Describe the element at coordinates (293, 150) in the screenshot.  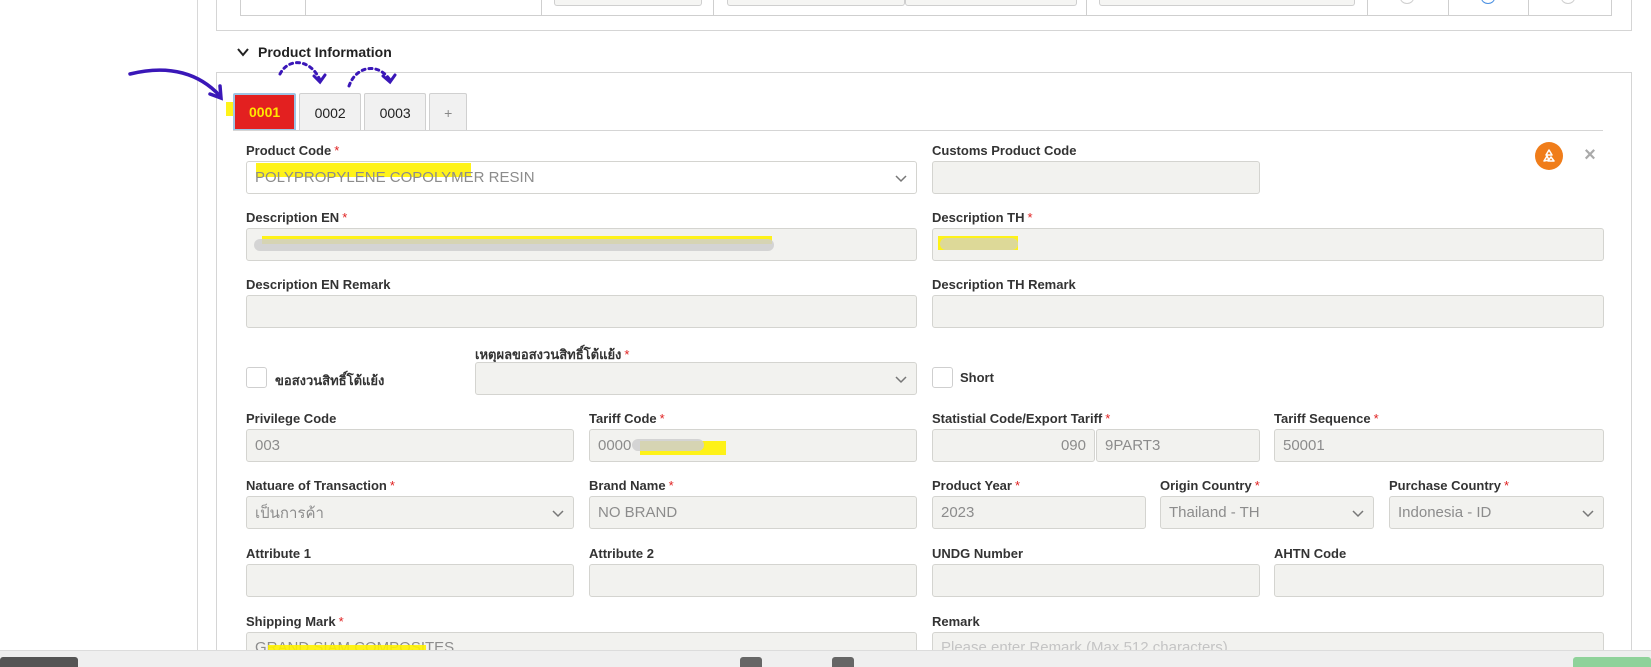
I see `product-code-label: Product Code *` at that location.